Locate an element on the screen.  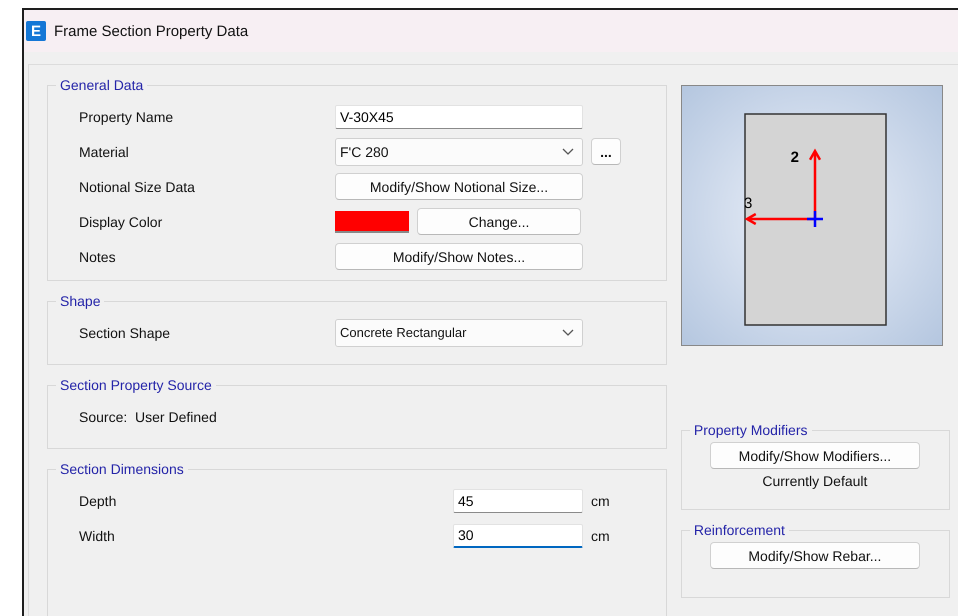
section-shape-dropdown: Concrete Rectangular is located at coordinates (459, 332).